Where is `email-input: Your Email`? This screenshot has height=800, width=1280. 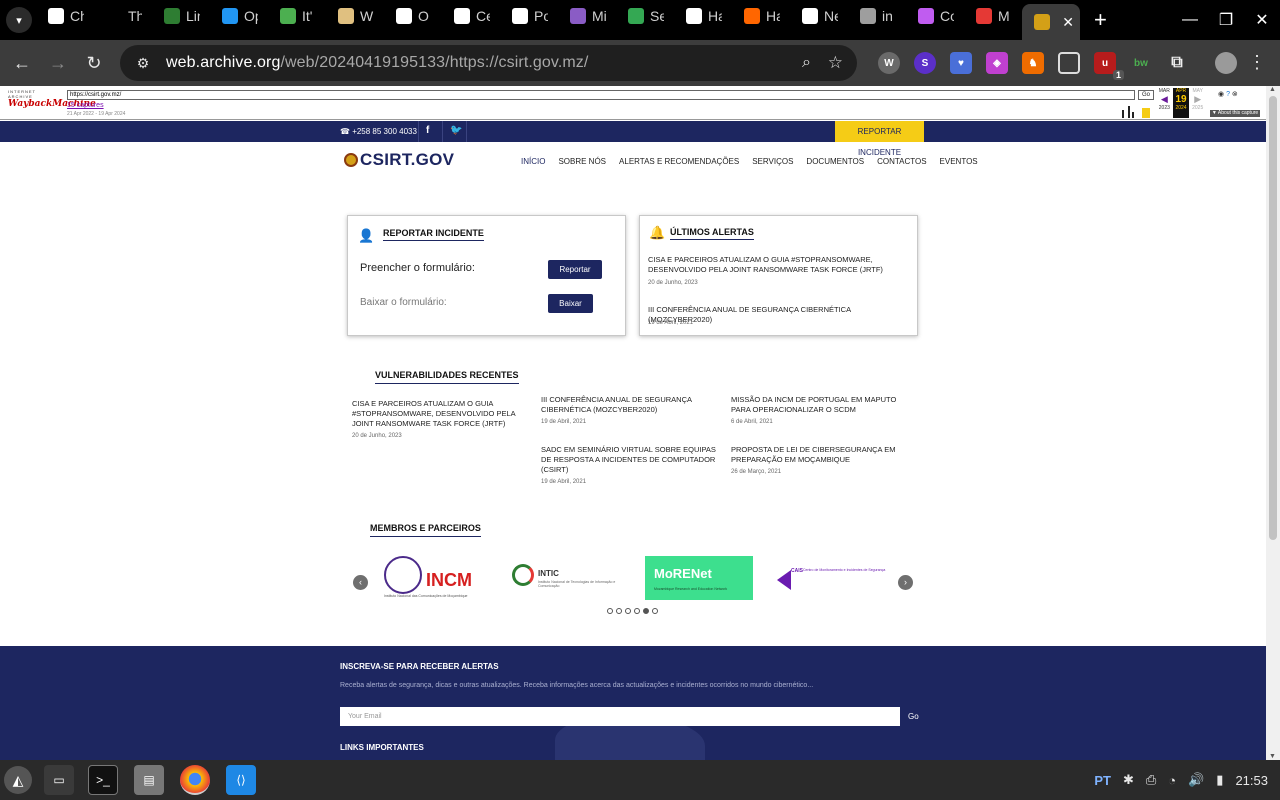 email-input: Your Email is located at coordinates (620, 716).